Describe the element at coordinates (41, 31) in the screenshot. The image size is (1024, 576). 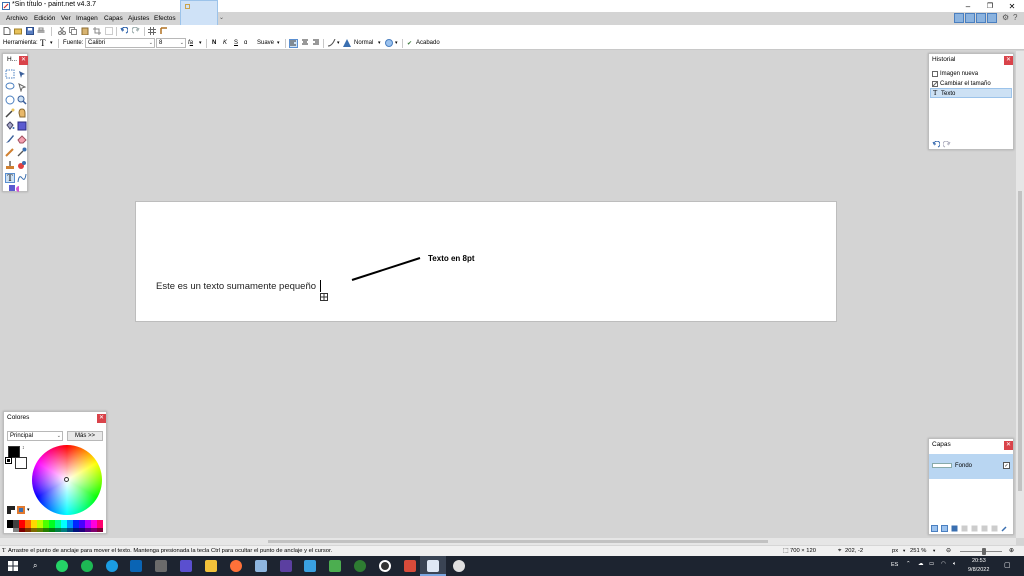
I see `print-icon` at that location.